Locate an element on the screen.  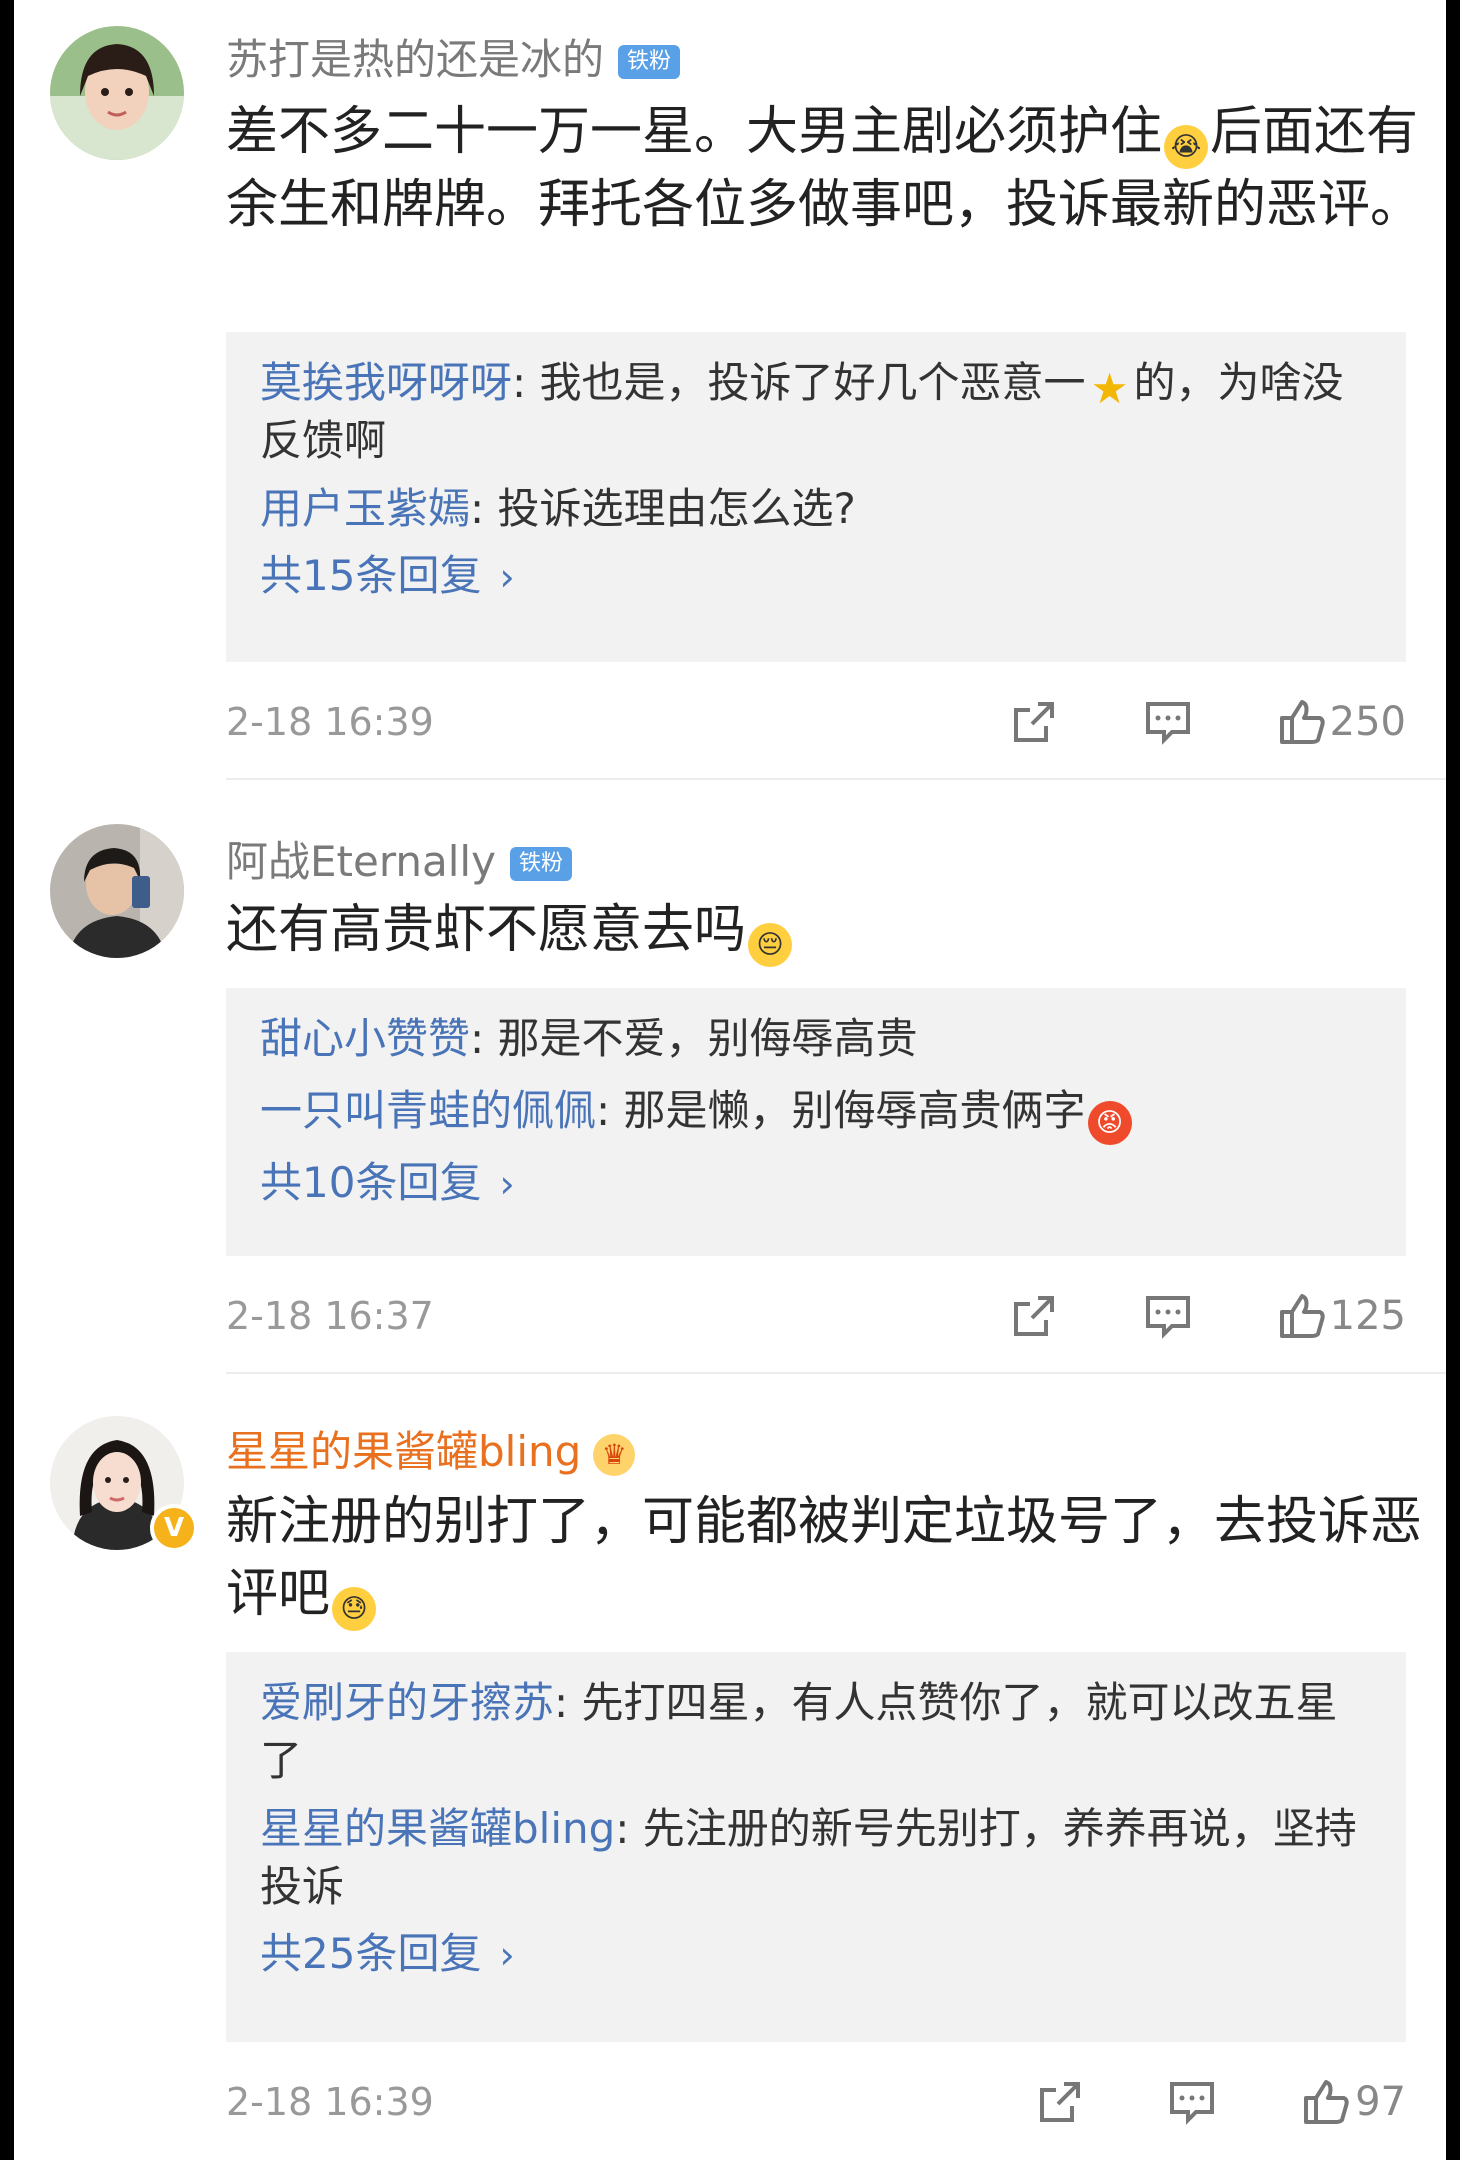
username-text: 星星的果酱罐bling is located at coordinates (403, 1451).